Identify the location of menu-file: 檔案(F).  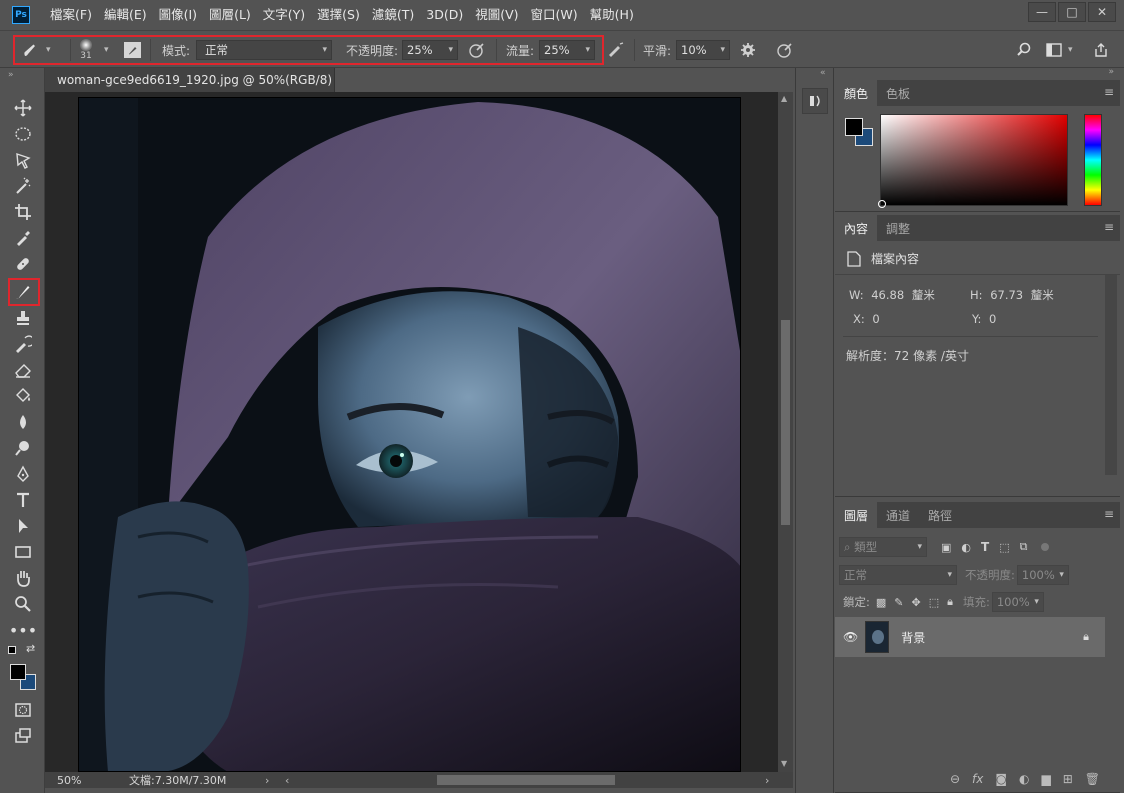
(71, 15).